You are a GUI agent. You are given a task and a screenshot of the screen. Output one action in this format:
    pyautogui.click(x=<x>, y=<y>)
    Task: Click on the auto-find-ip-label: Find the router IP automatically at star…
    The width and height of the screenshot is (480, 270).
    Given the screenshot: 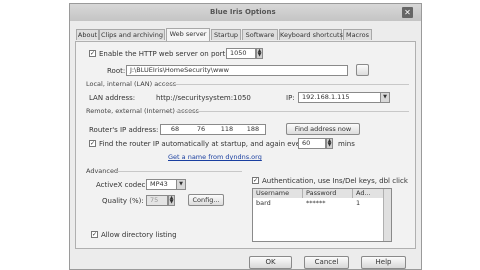 What is the action you would take?
    pyautogui.click(x=203, y=144)
    